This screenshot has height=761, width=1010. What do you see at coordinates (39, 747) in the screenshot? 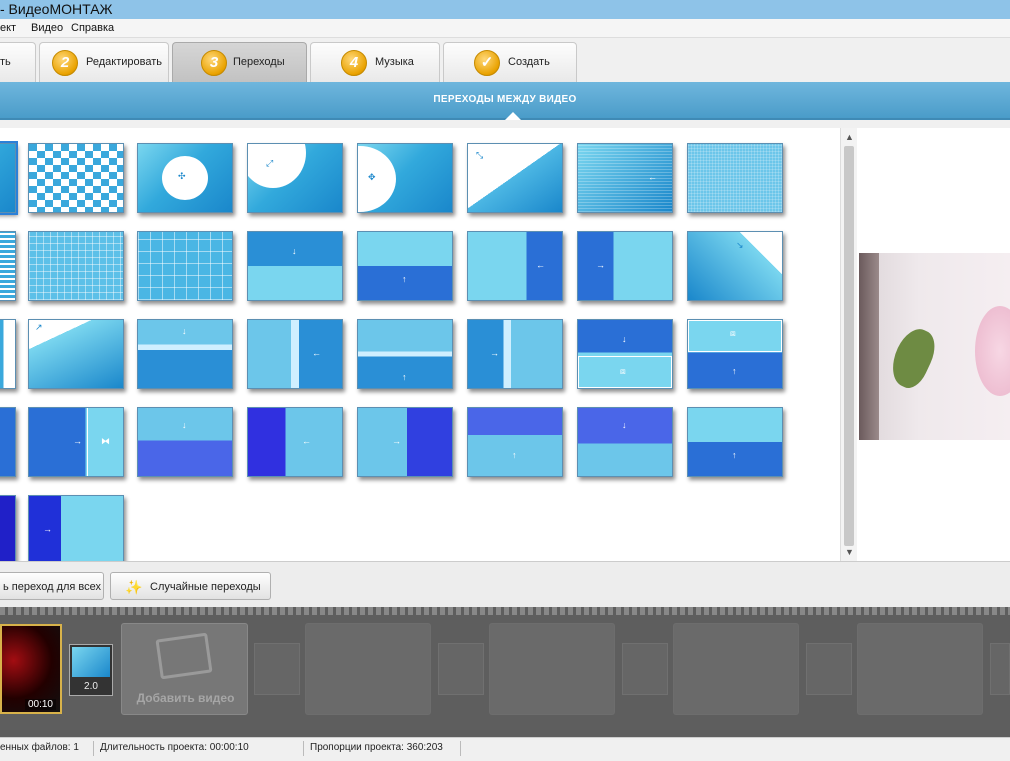
I see `status-files: енных файлов: 1` at bounding box center [39, 747].